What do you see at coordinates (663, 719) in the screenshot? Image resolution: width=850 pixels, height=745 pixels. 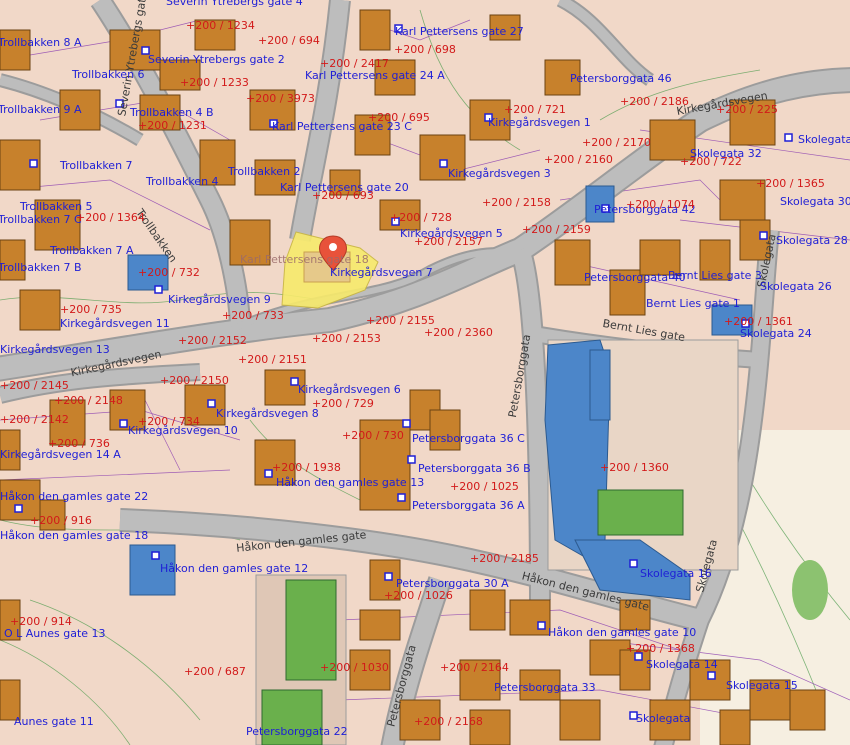 I see `address-label: Skolegata` at bounding box center [663, 719].